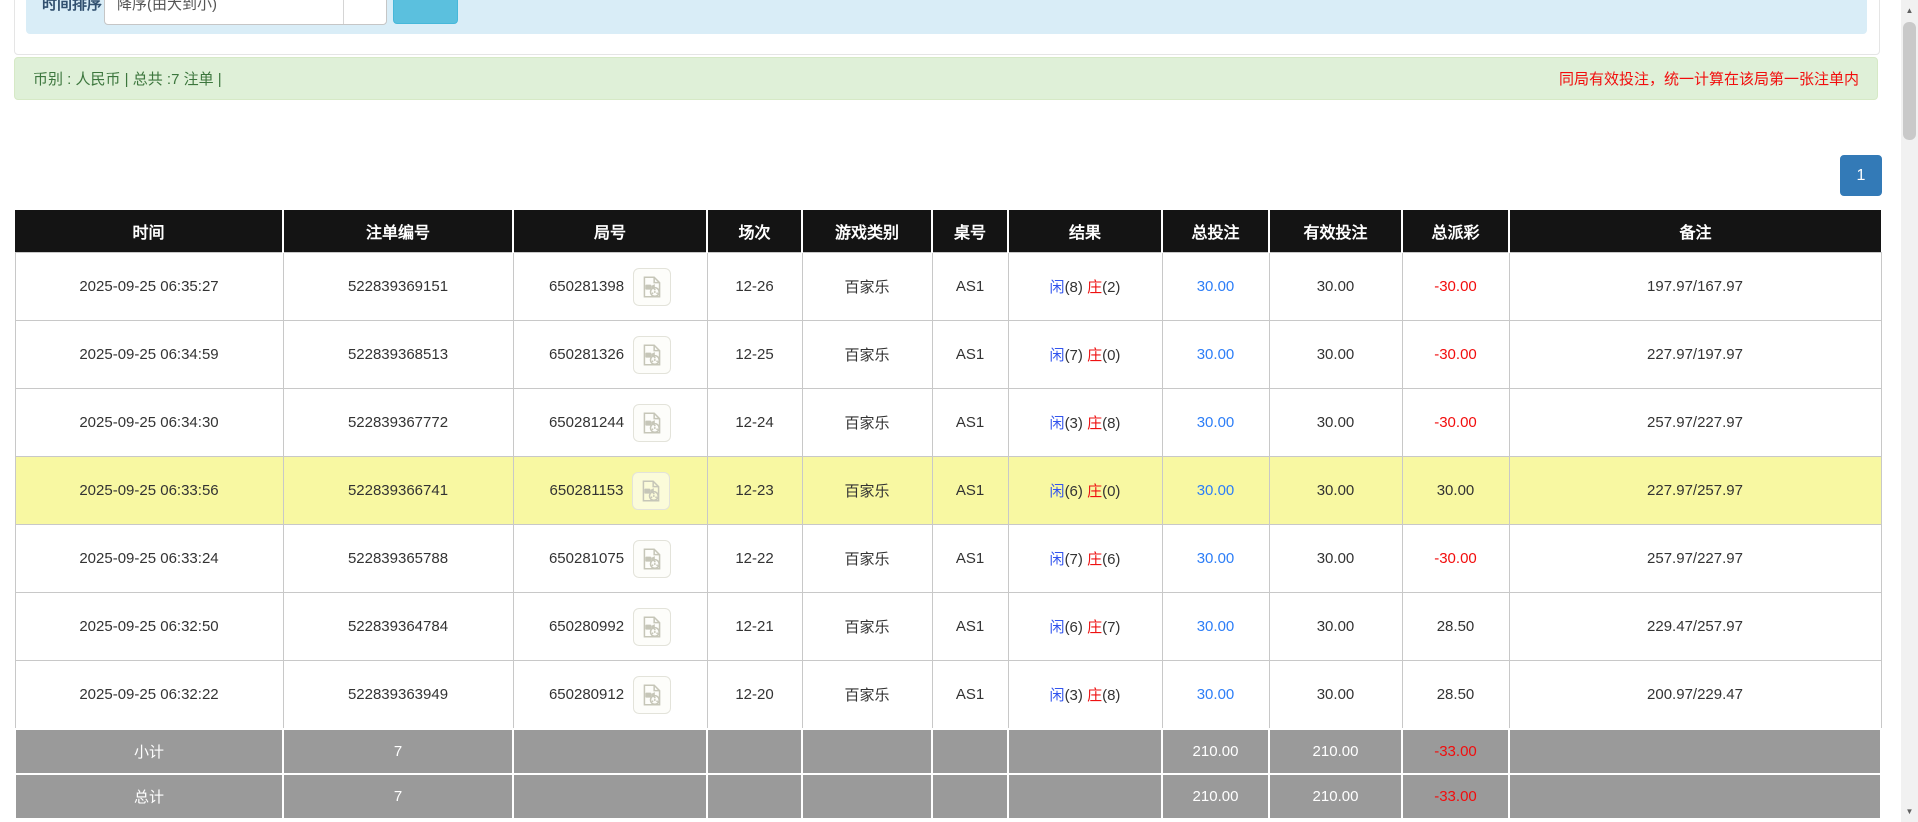 This screenshot has height=822, width=1918. Describe the element at coordinates (1909, 10) in the screenshot. I see `scroll-up-arrow-icon: ▲` at that location.